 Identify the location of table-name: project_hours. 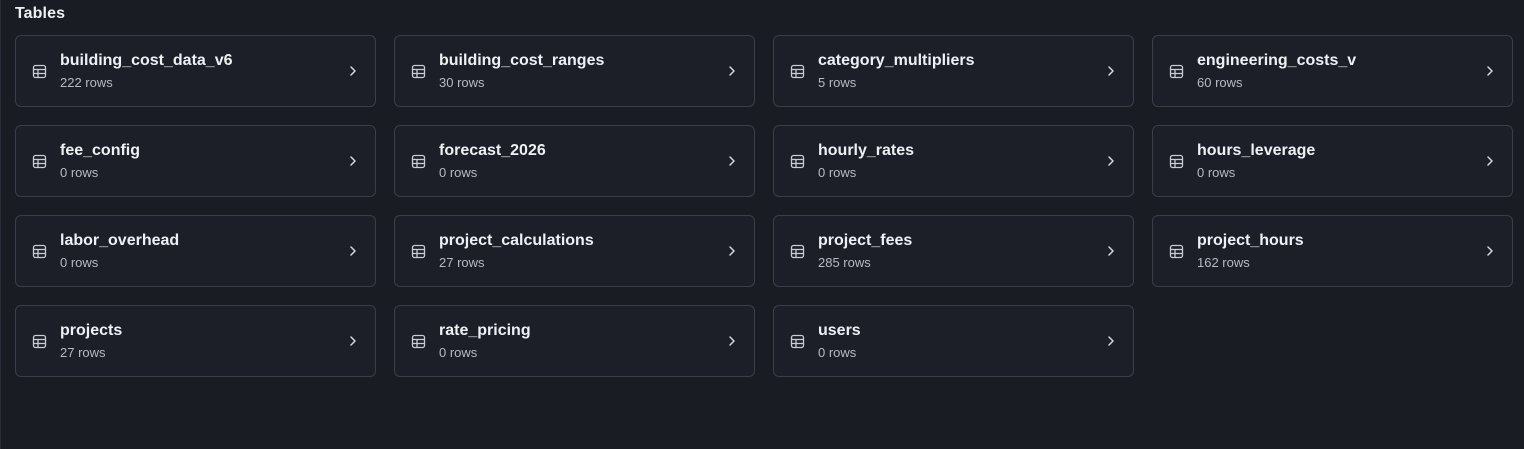
(1250, 240).